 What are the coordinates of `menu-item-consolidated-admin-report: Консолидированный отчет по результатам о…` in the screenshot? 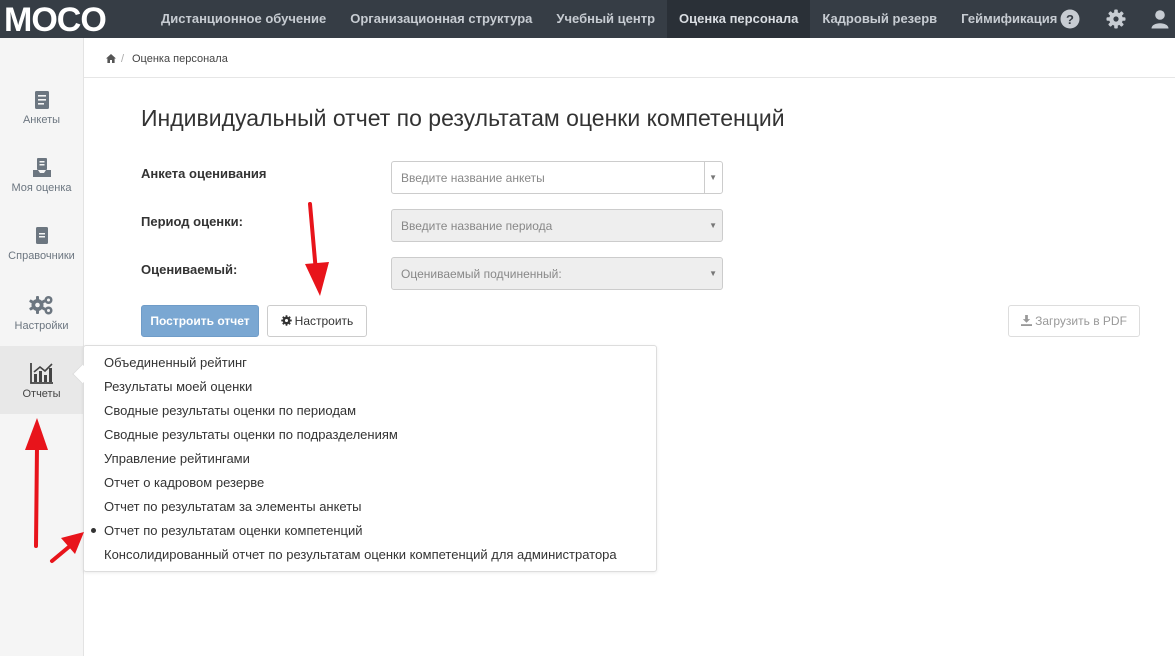 It's located at (360, 554).